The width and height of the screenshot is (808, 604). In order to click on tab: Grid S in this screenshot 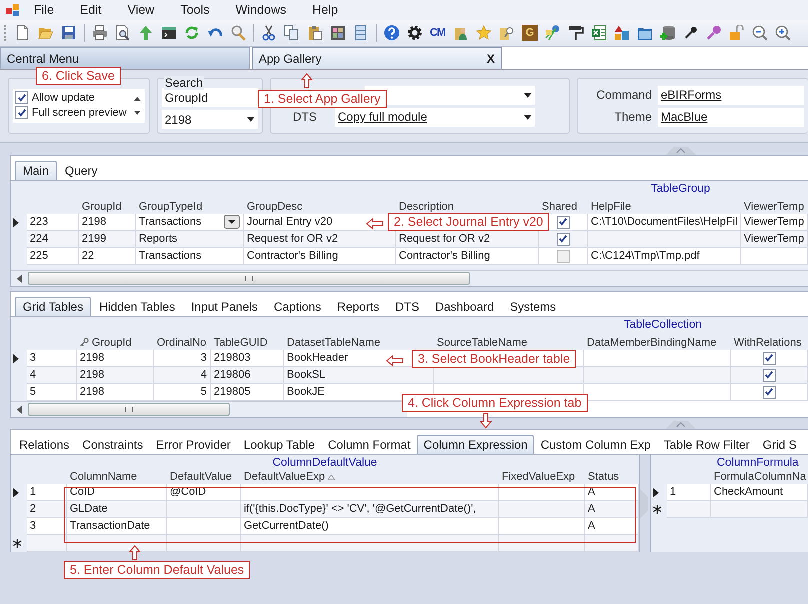, I will do `click(780, 444)`.